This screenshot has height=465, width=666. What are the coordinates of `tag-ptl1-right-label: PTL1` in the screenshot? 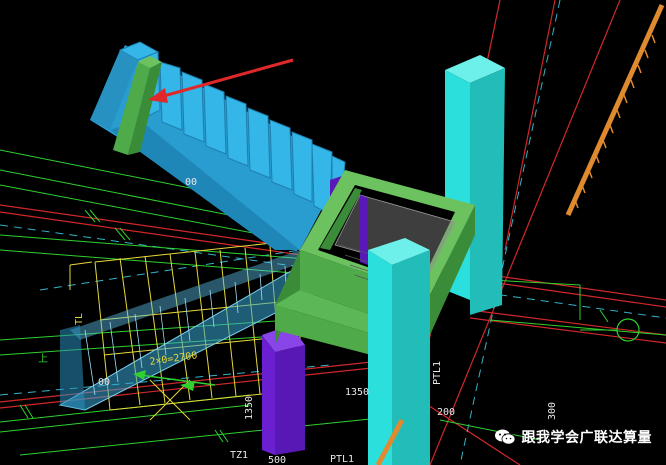 It's located at (437, 373).